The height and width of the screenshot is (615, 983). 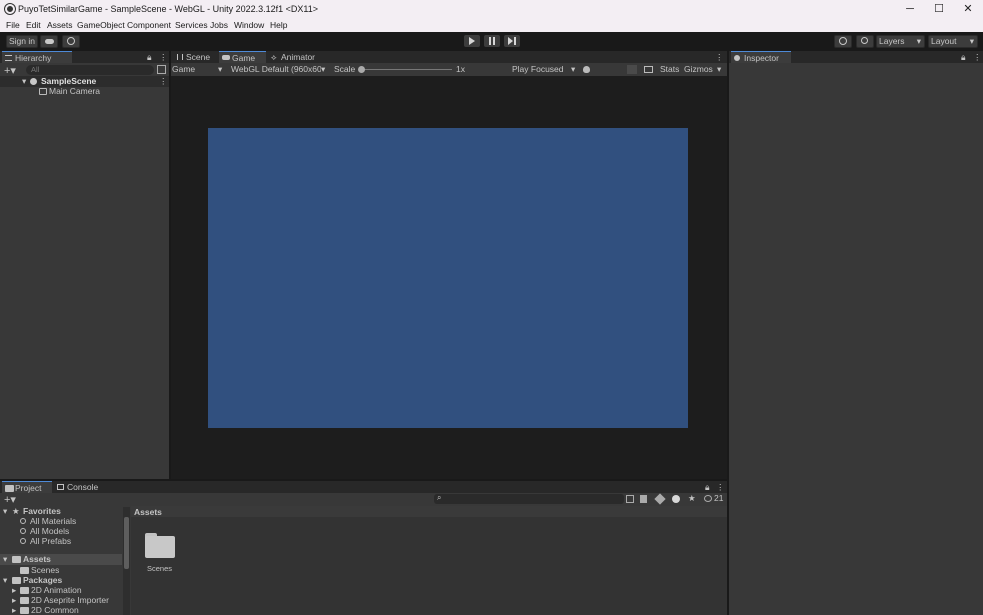 I want to click on resolution-dropdown: WebGL Default (960x600) ▾, so click(x=280, y=69).